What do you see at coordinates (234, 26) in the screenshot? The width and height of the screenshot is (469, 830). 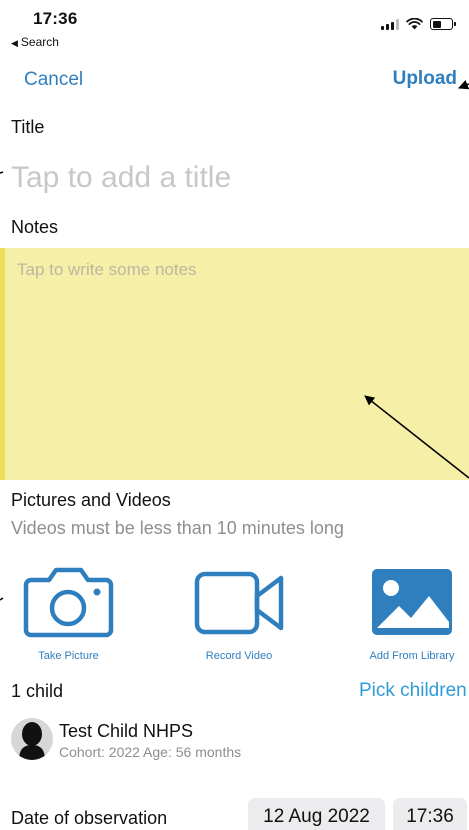 I see `status-bar: 17:36 ◀ Search` at bounding box center [234, 26].